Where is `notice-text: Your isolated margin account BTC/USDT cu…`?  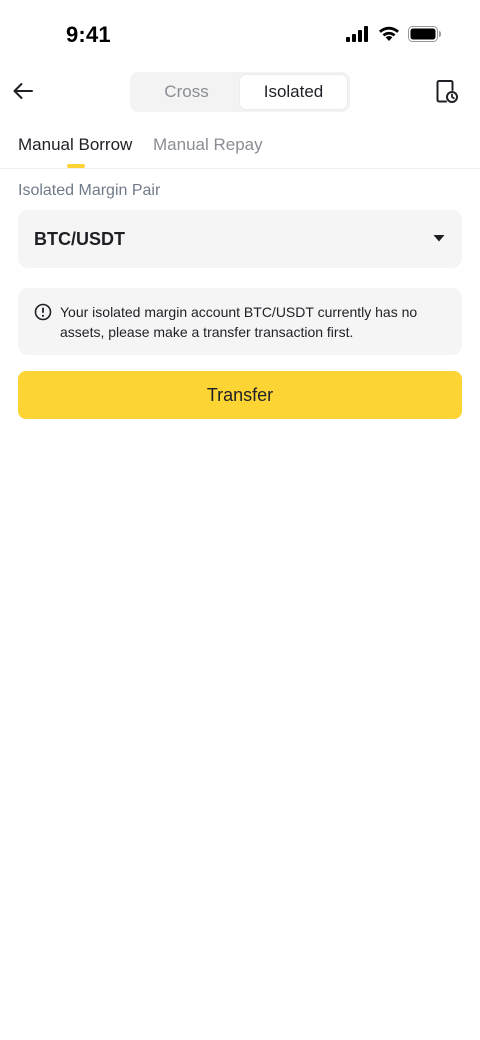
notice-text: Your isolated margin account BTC/USDT cu… is located at coordinates (239, 322).